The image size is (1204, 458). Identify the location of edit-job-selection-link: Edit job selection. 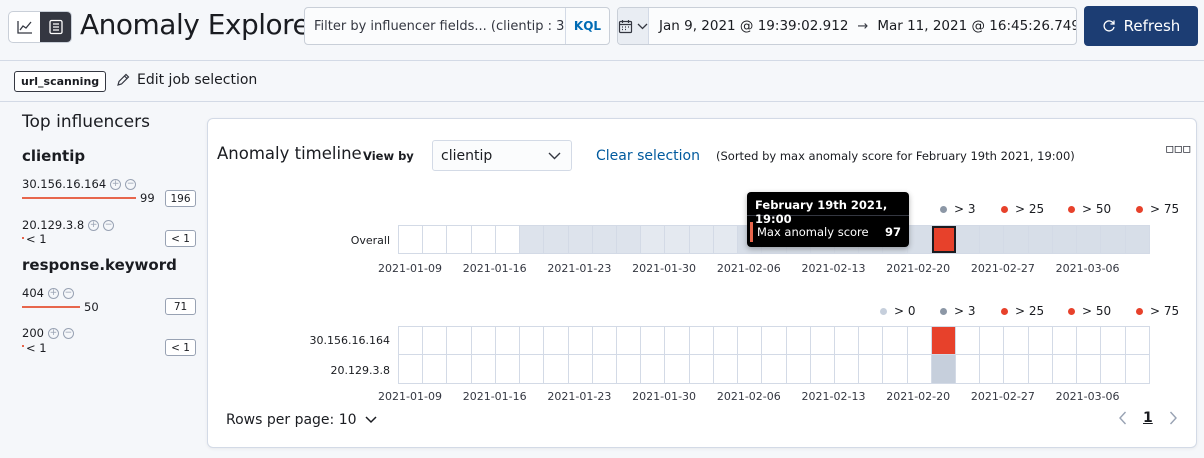
(186, 80).